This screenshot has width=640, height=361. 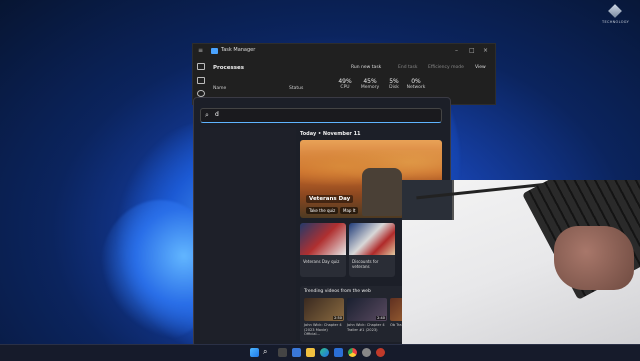 I want to click on hamburger-menu-icon: ≡, so click(x=200, y=50).